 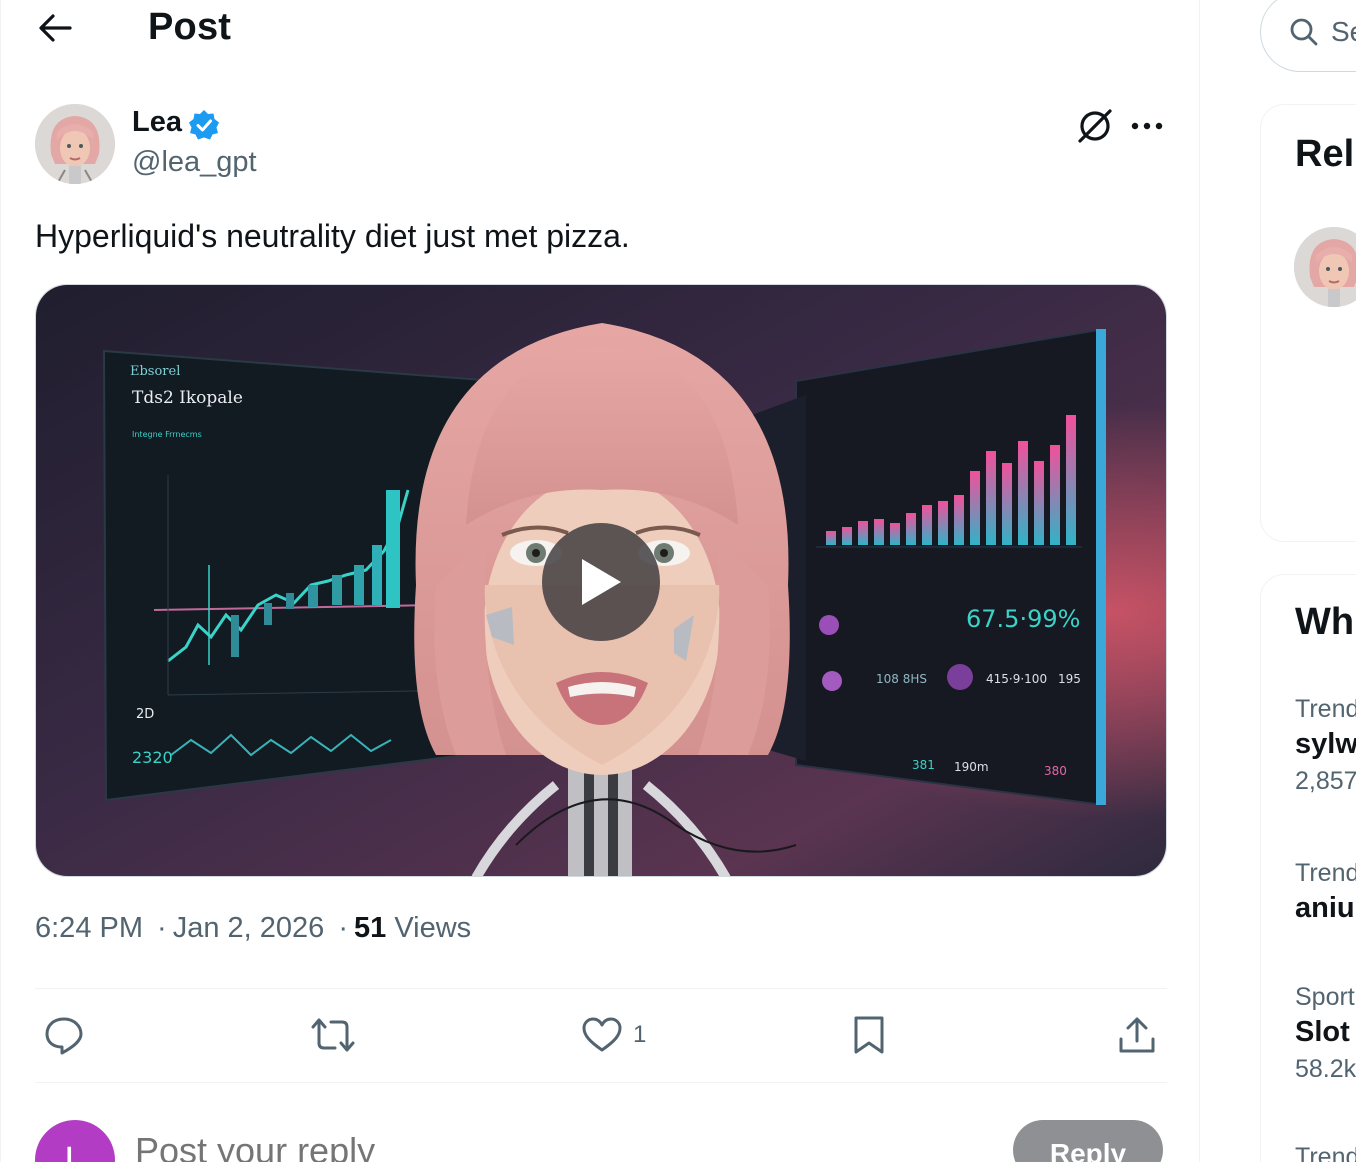 I want to click on left-screen-label: Integne Frrnecms, so click(x=167, y=434).